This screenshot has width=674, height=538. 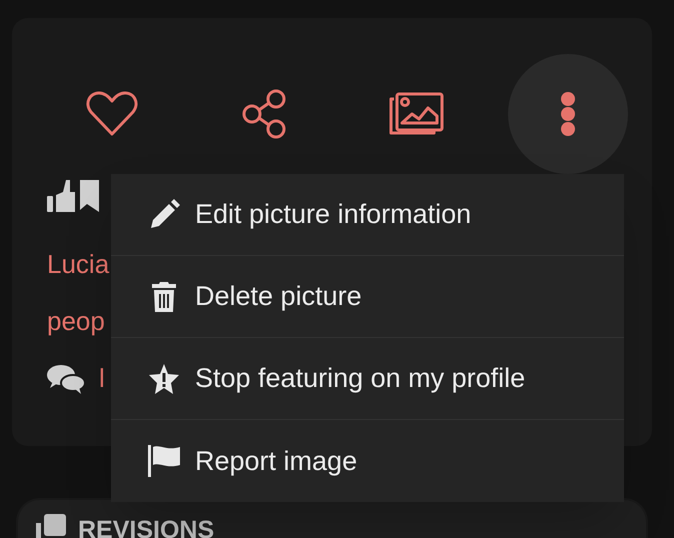 I want to click on more-icon, so click(x=568, y=114).